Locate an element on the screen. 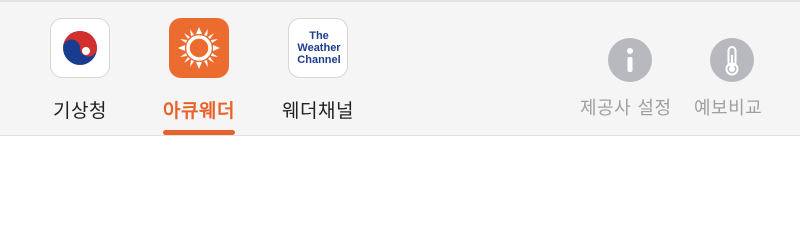  accuweather-logo-tile is located at coordinates (199, 48).